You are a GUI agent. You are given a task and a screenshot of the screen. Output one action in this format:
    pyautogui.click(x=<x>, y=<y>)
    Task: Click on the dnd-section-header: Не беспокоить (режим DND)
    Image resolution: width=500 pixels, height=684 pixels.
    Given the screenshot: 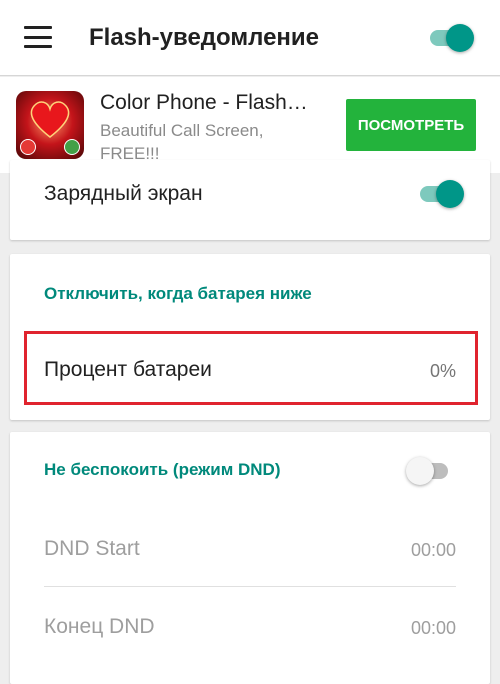 What is the action you would take?
    pyautogui.click(x=162, y=469)
    